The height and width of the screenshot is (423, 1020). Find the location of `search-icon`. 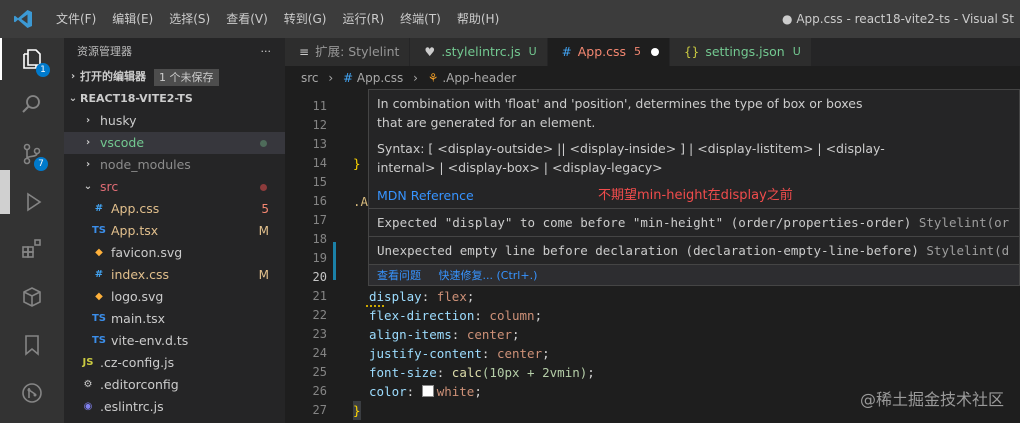

search-icon is located at coordinates (32, 104).